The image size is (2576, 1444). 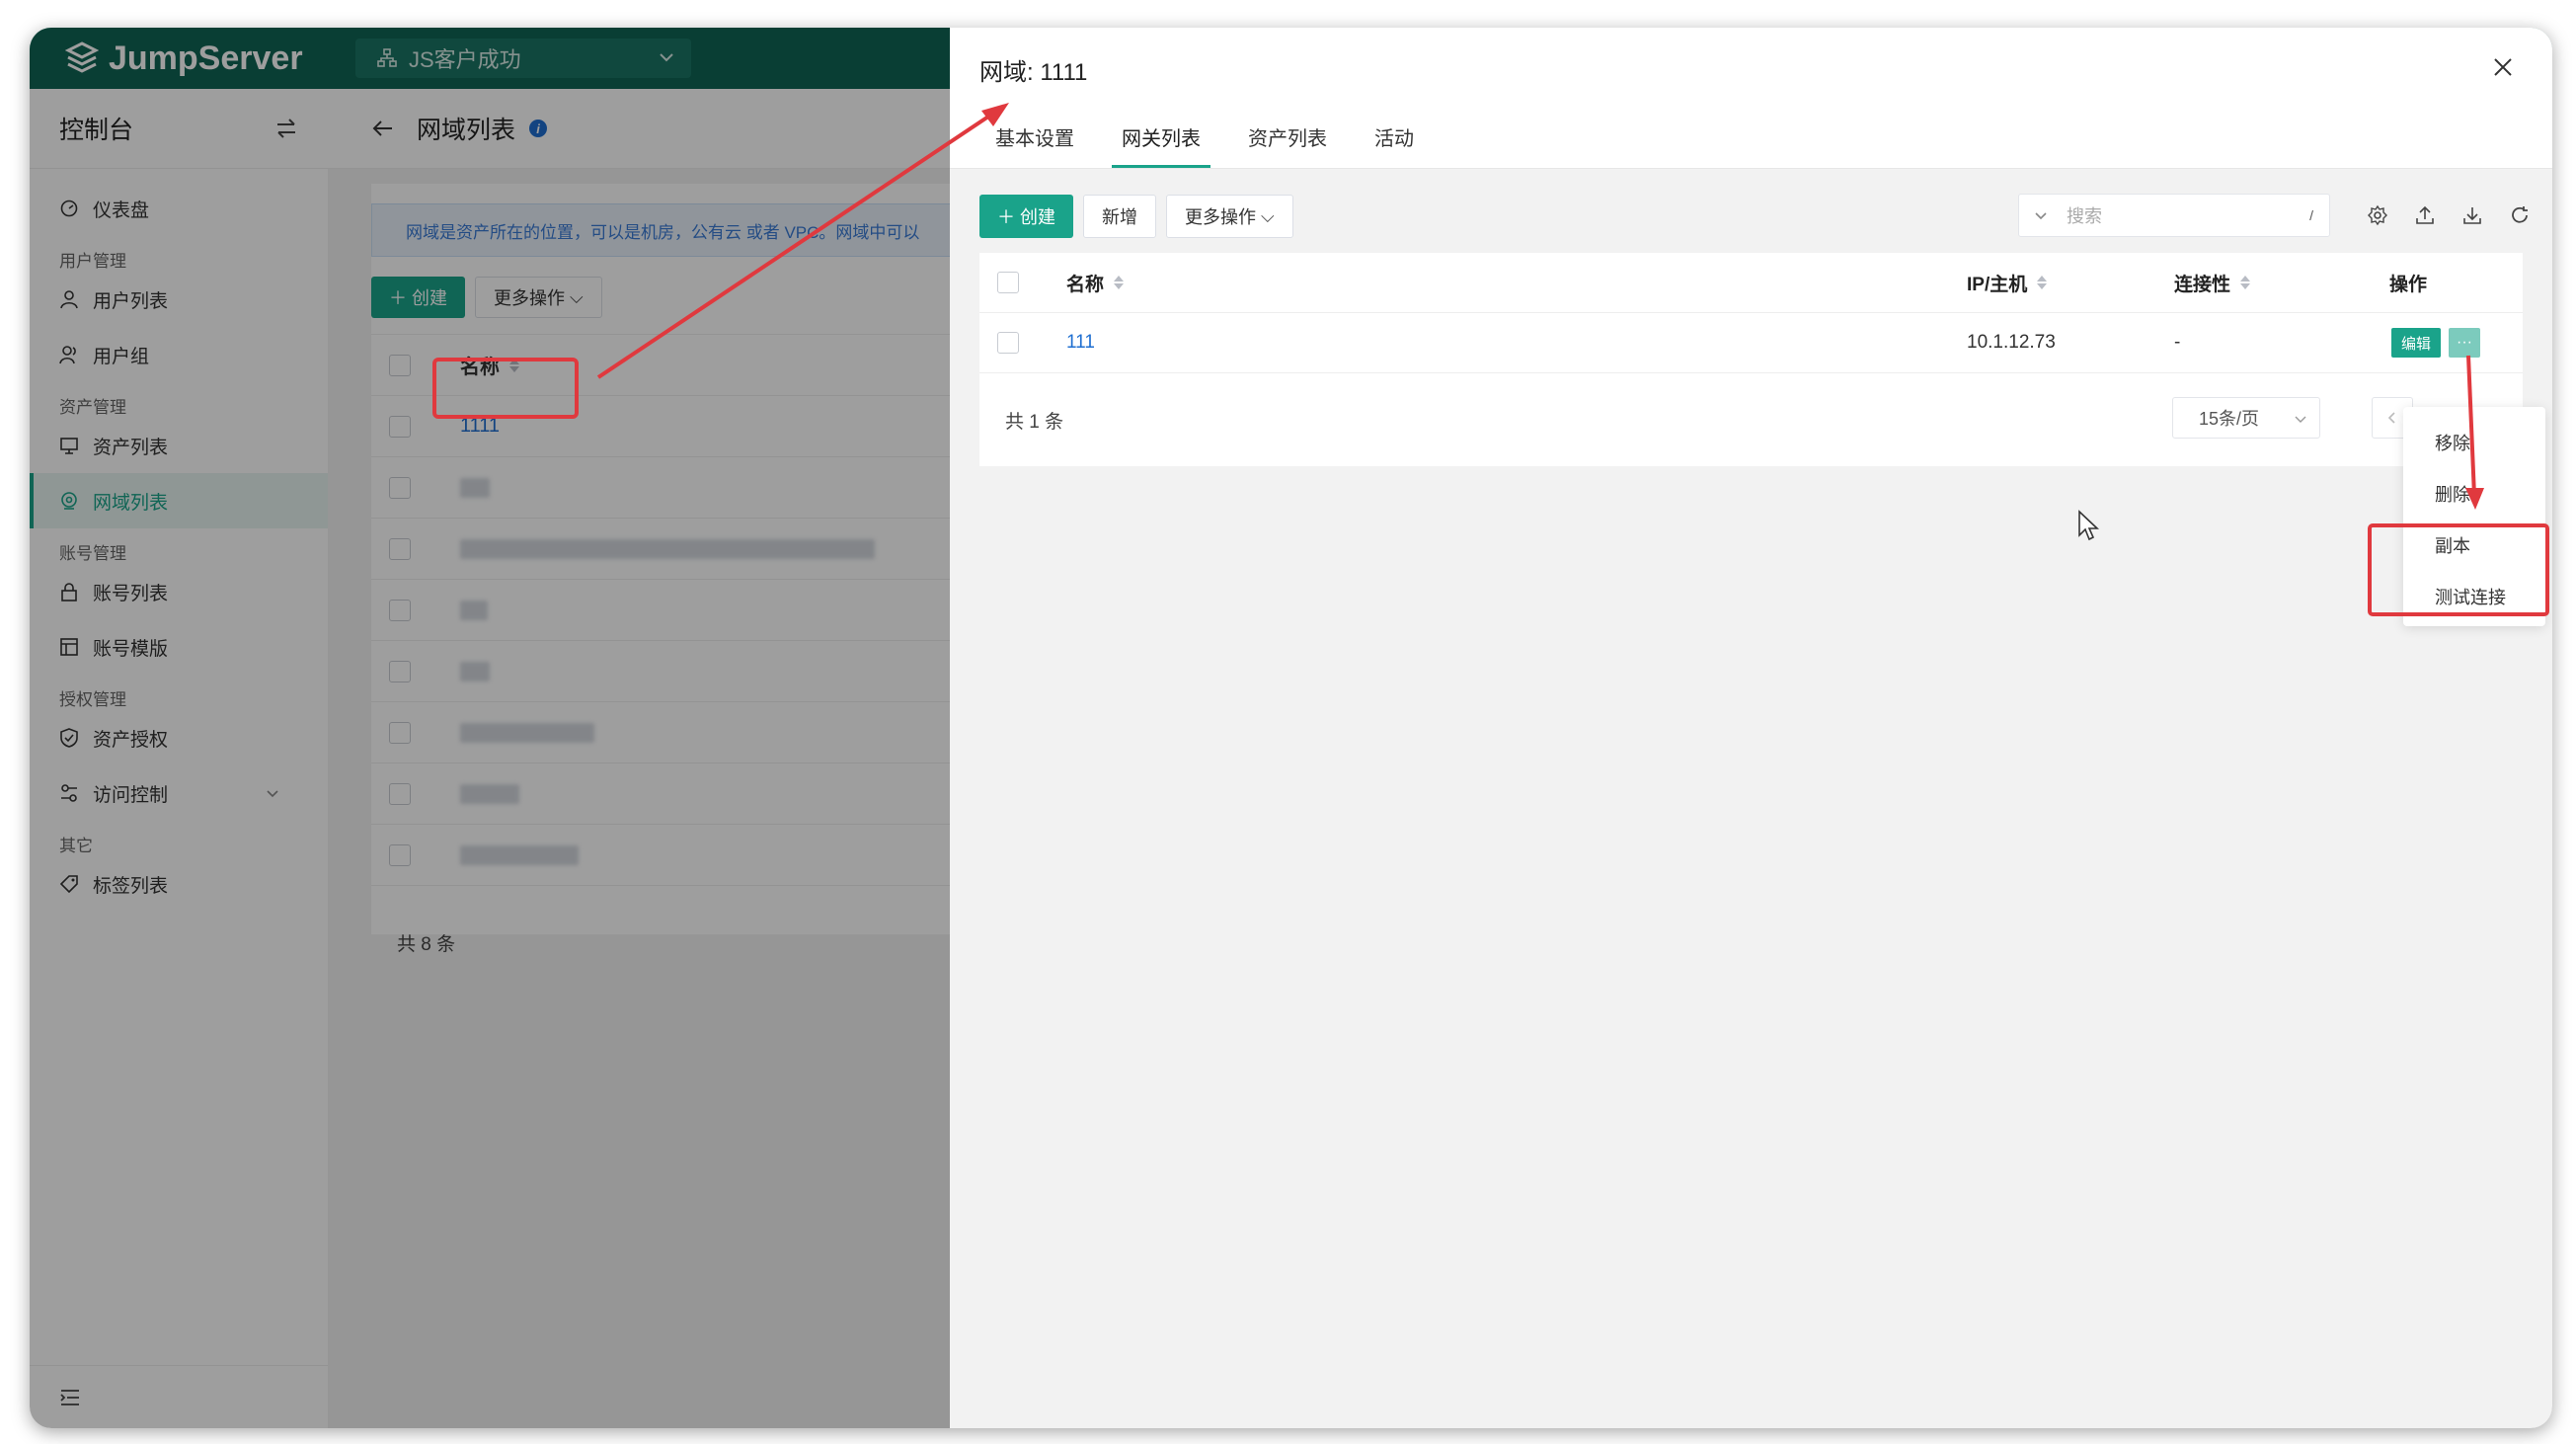 What do you see at coordinates (2474, 596) in the screenshot?
I see `menu-item-test-connection: 测试连接` at bounding box center [2474, 596].